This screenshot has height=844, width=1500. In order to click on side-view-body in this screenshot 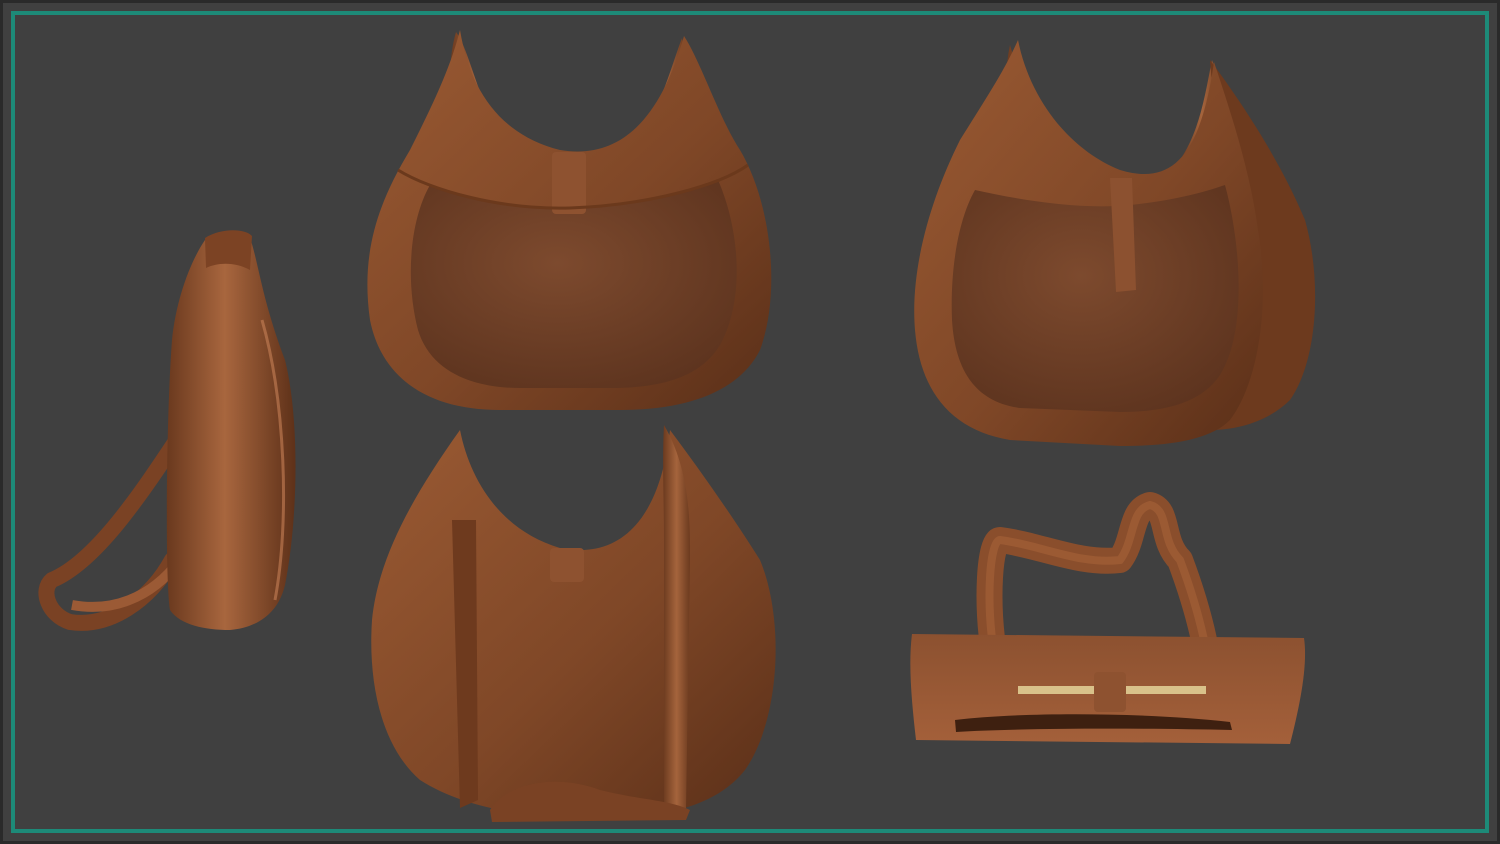, I will do `click(231, 432)`.